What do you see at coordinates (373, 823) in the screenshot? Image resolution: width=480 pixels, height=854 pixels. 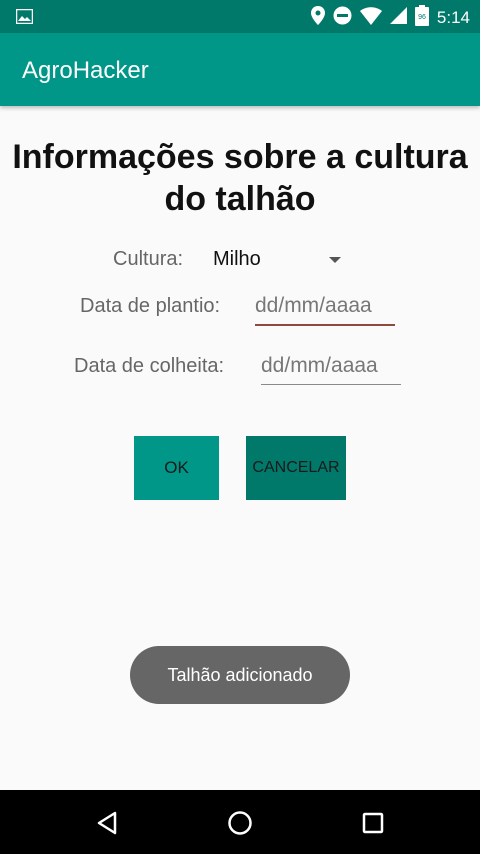 I see `recents-icon` at bounding box center [373, 823].